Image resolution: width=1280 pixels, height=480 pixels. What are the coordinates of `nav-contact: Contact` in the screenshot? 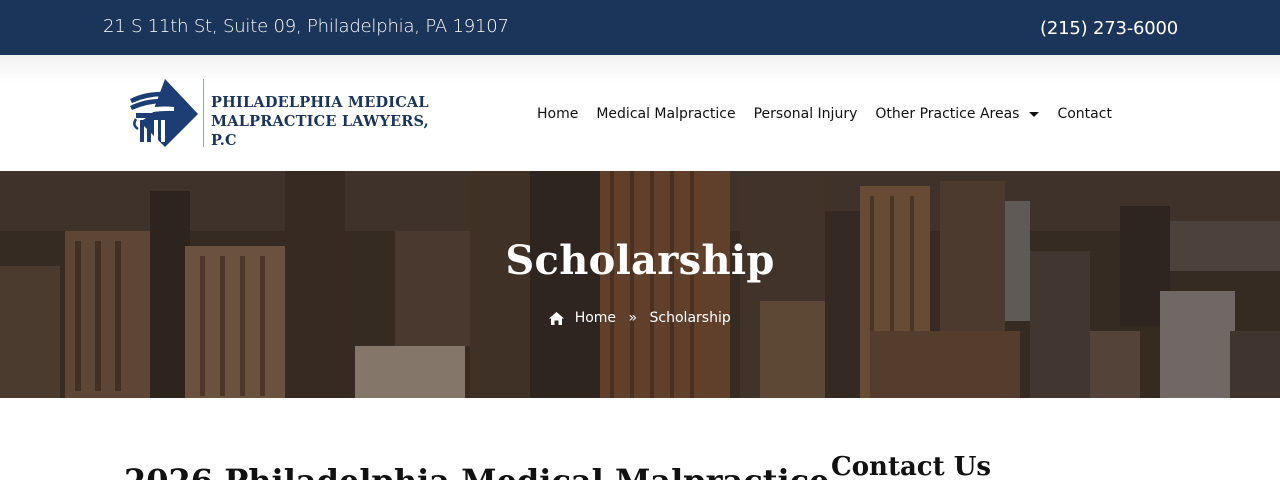 It's located at (1084, 114).